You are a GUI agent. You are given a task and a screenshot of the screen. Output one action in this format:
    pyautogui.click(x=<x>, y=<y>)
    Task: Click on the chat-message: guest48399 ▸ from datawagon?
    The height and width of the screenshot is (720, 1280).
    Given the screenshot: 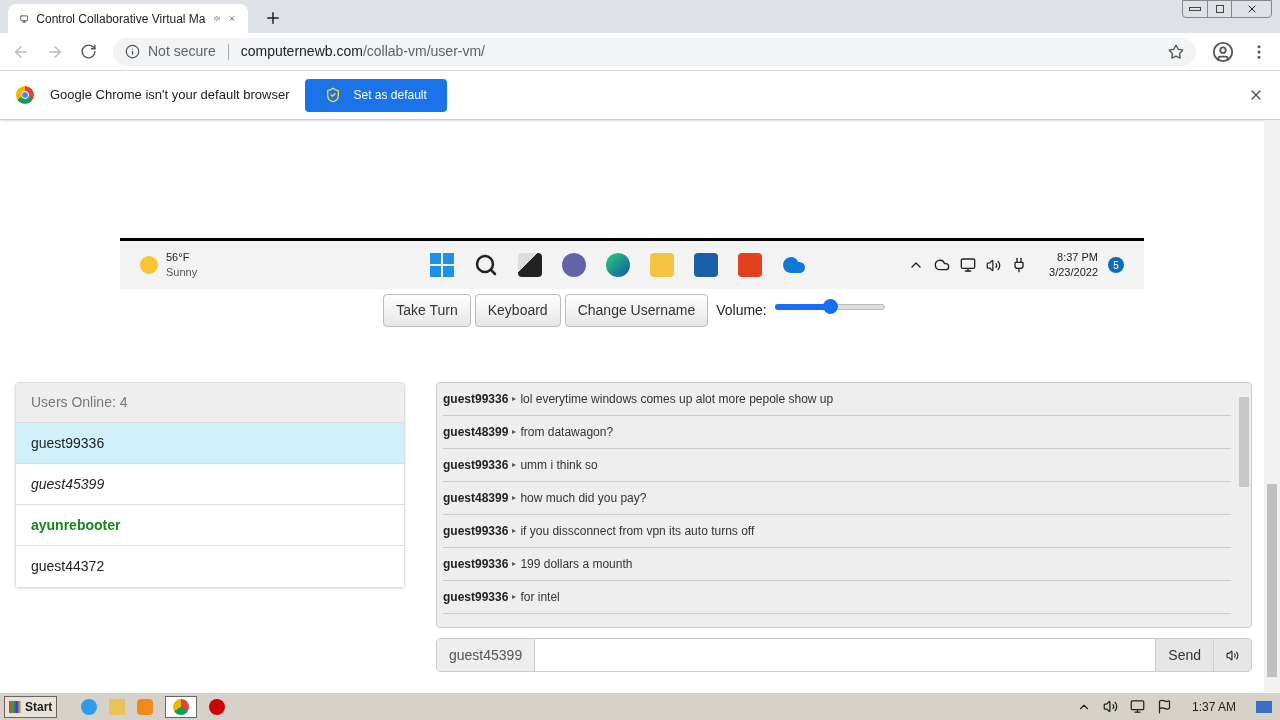 What is the action you would take?
    pyautogui.click(x=837, y=432)
    